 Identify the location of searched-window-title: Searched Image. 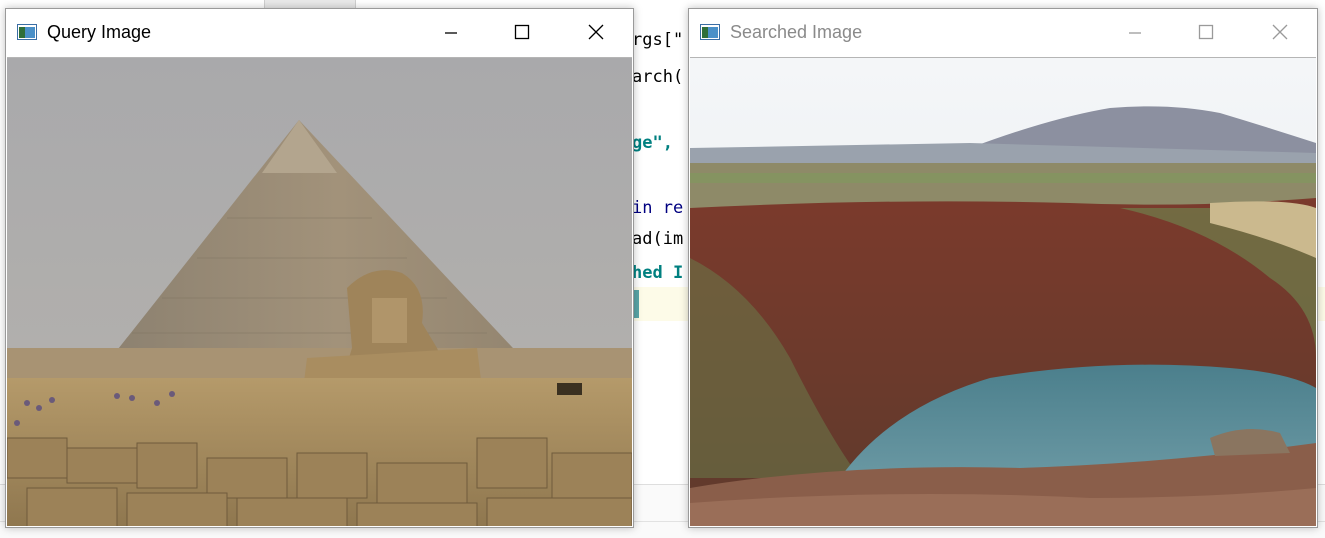
(796, 32).